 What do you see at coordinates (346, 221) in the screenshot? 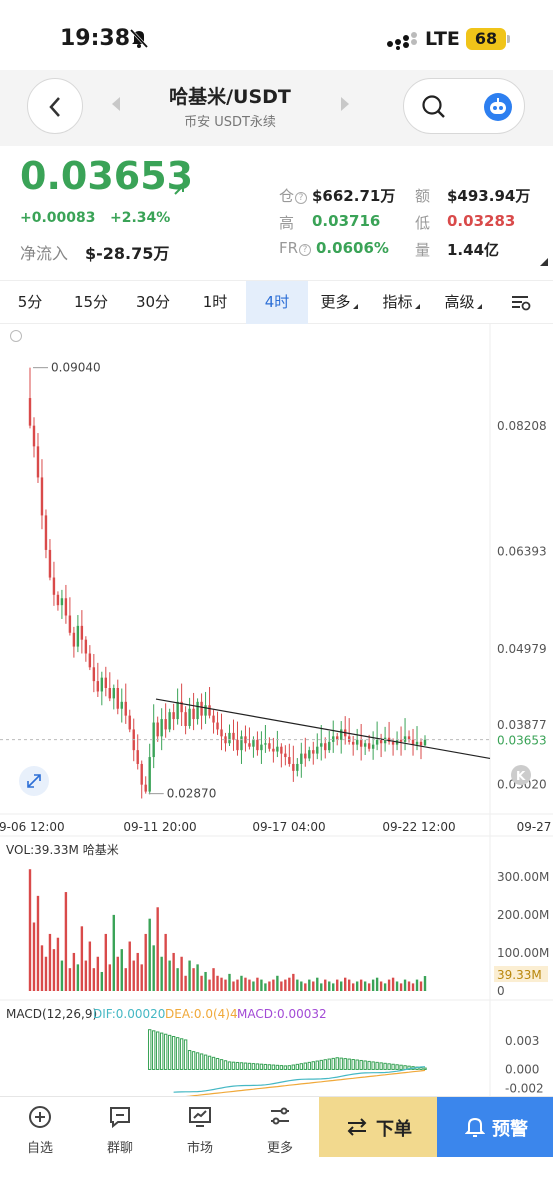
I see `high-value: 0.03716` at bounding box center [346, 221].